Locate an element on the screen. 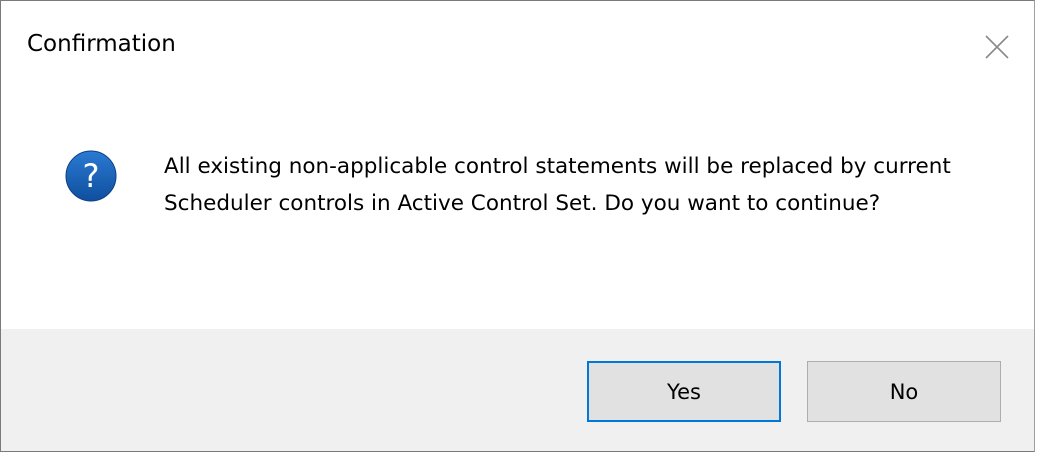  yes-button: Yes is located at coordinates (684, 391).